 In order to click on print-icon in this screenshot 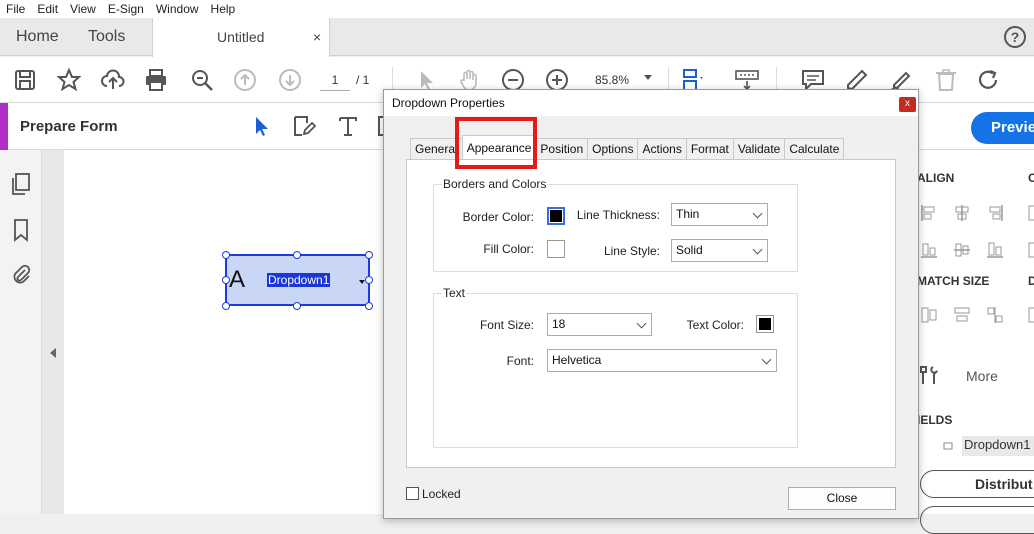, I will do `click(156, 80)`.